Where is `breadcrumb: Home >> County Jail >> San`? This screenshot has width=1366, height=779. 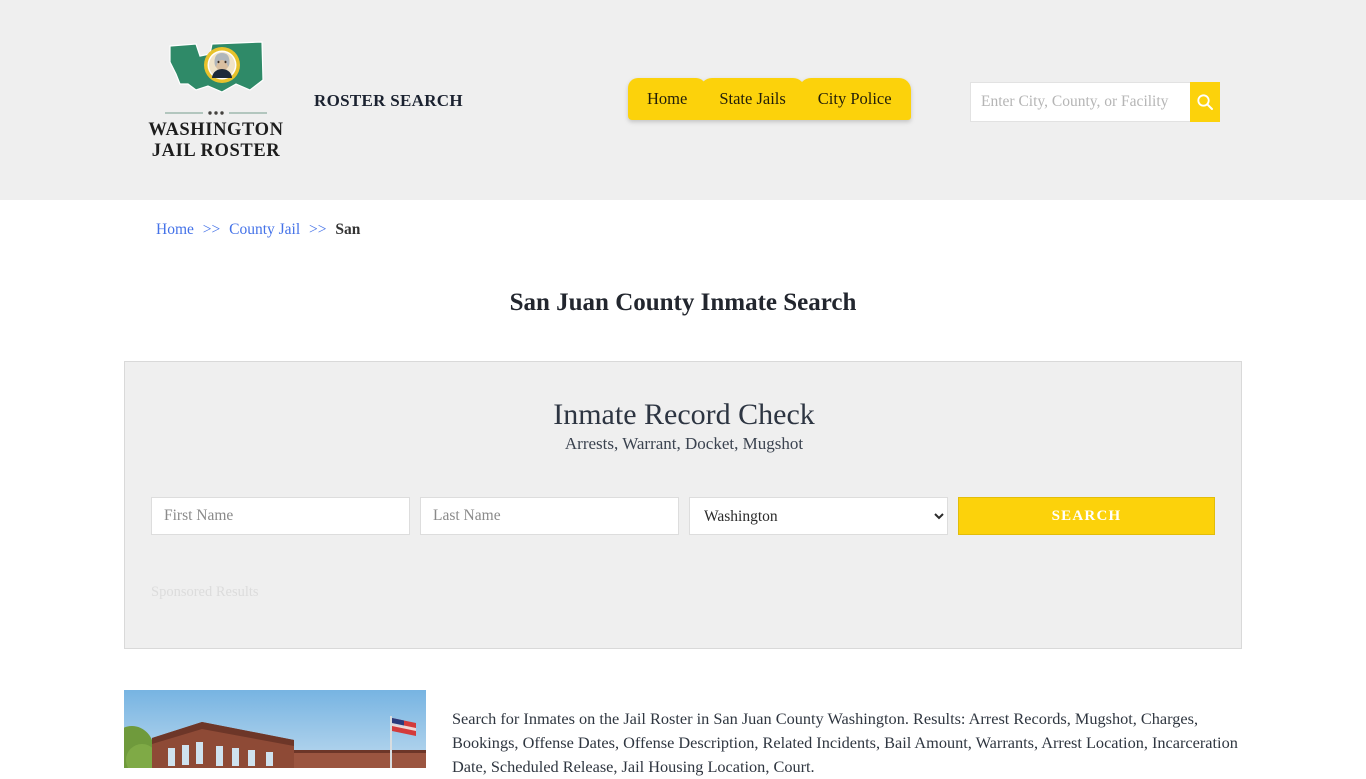 breadcrumb: Home >> County Jail >> San is located at coordinates (258, 230).